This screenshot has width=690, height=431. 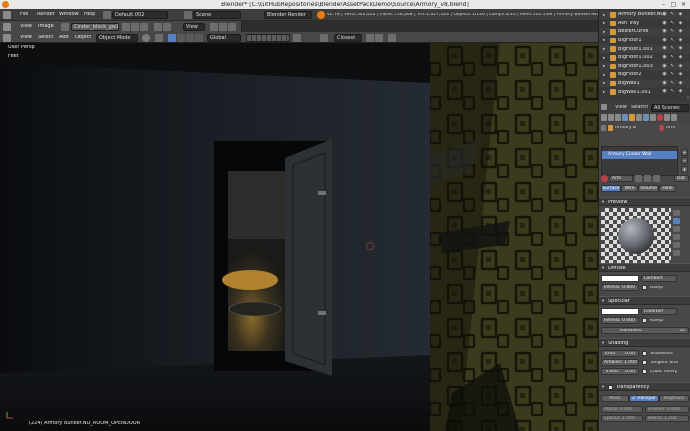 I want to click on image-channel-icon, so click(x=167, y=26).